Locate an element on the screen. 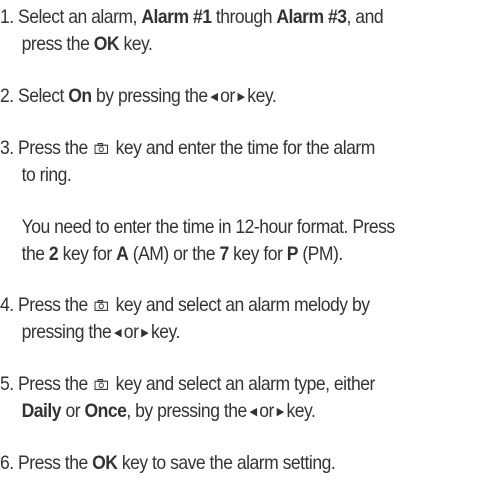  once-option-label: Once is located at coordinates (105, 411).